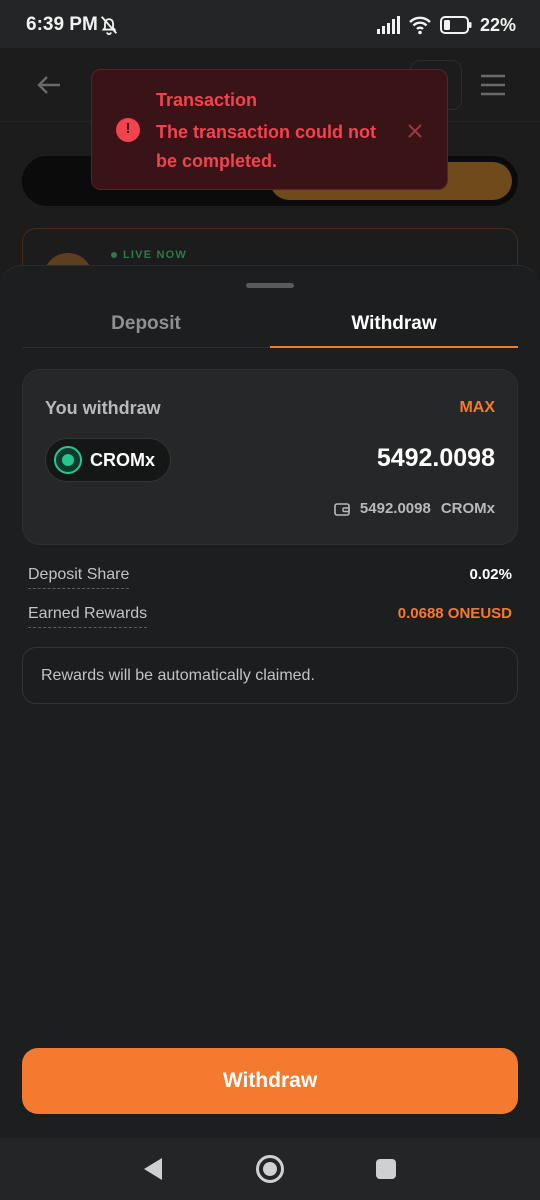 This screenshot has height=1200, width=540. What do you see at coordinates (490, 574) in the screenshot?
I see `deposit-share-value: 0.02%` at bounding box center [490, 574].